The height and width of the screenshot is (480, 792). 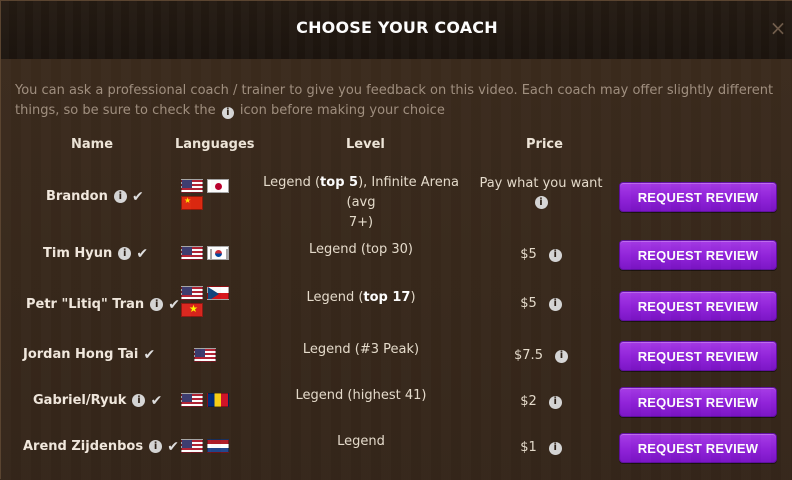 I want to click on level-part: ), Infinite Arena (avg, so click(x=402, y=192).